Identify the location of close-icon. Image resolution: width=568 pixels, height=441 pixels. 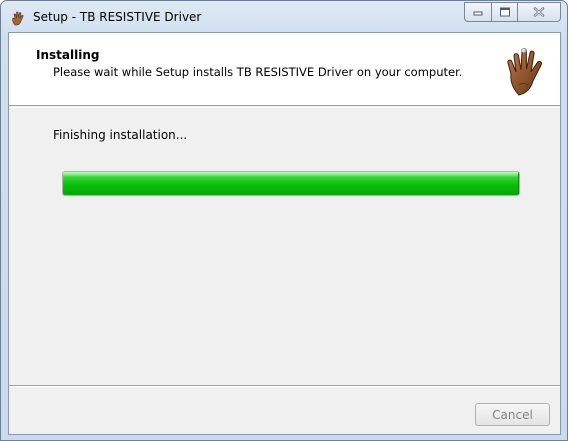
(539, 12).